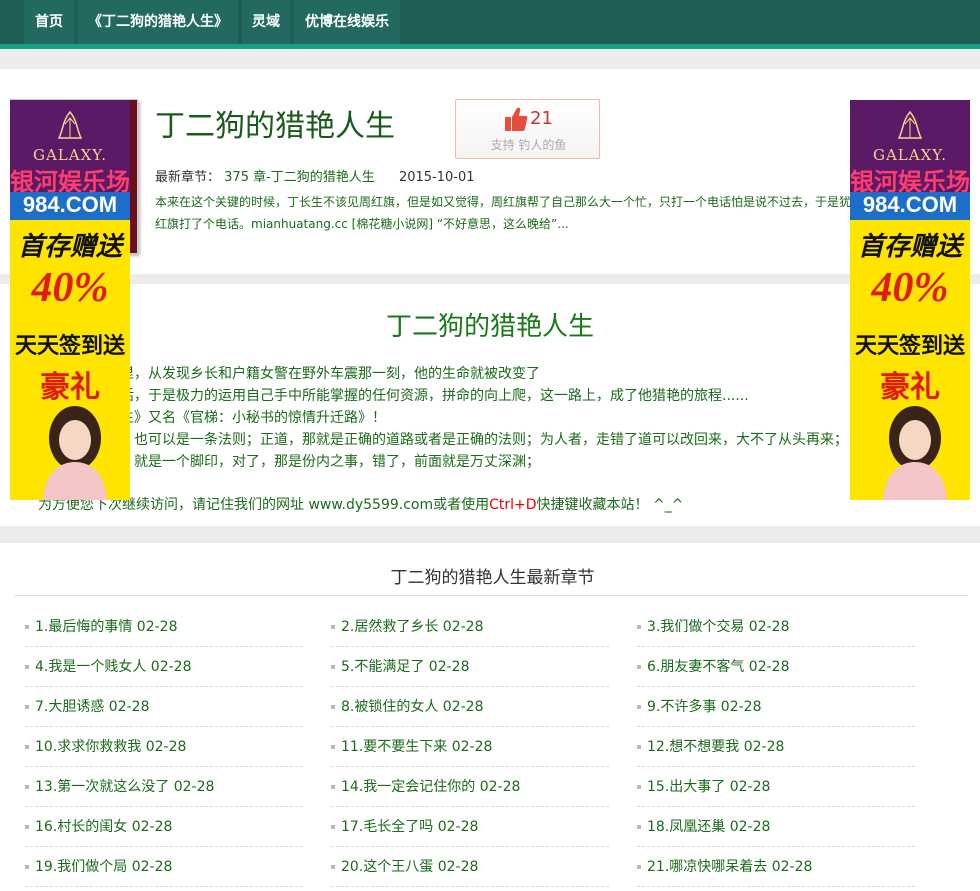  I want to click on nav-lingyu: 灵域, so click(266, 22).